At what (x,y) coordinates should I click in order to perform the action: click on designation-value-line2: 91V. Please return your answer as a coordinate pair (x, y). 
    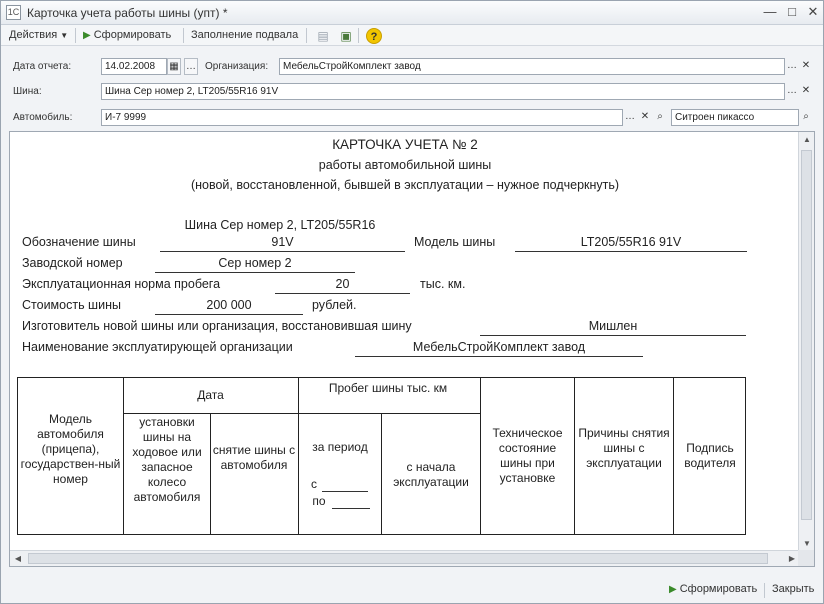
    Looking at the image, I should click on (282, 242).